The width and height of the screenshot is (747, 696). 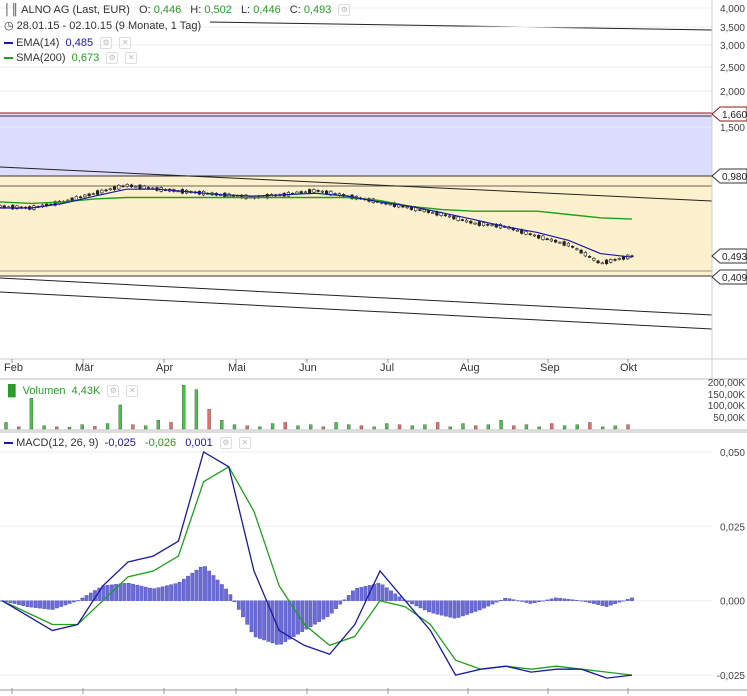 What do you see at coordinates (41, 58) in the screenshot?
I see `sma-label: SMA(200)` at bounding box center [41, 58].